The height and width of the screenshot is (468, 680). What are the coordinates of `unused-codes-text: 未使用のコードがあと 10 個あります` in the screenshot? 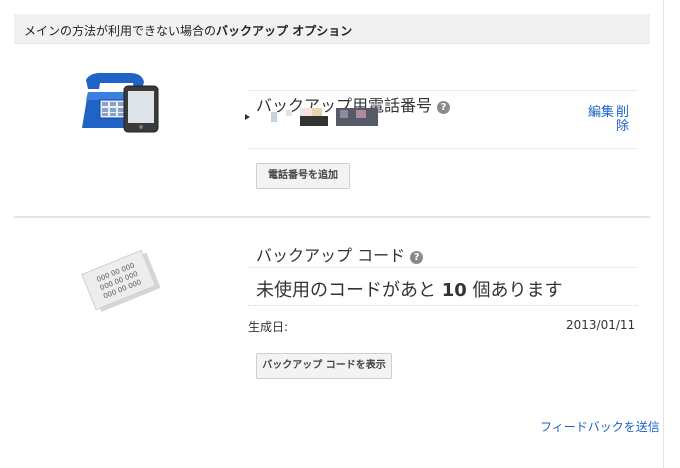 It's located at (409, 289).